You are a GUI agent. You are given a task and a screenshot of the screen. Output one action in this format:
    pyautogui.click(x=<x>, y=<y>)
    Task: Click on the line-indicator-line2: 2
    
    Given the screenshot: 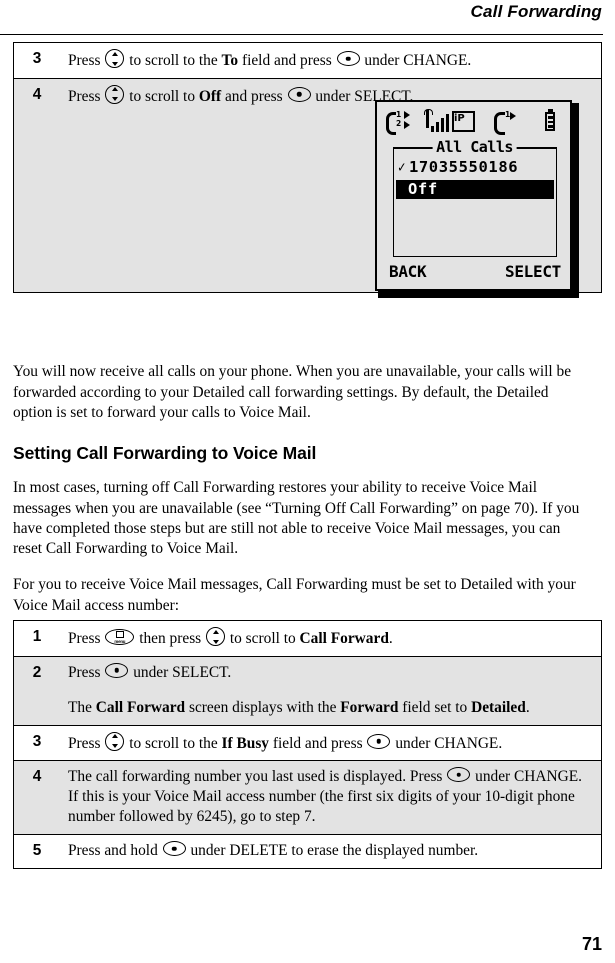 What is the action you would take?
    pyautogui.click(x=399, y=123)
    